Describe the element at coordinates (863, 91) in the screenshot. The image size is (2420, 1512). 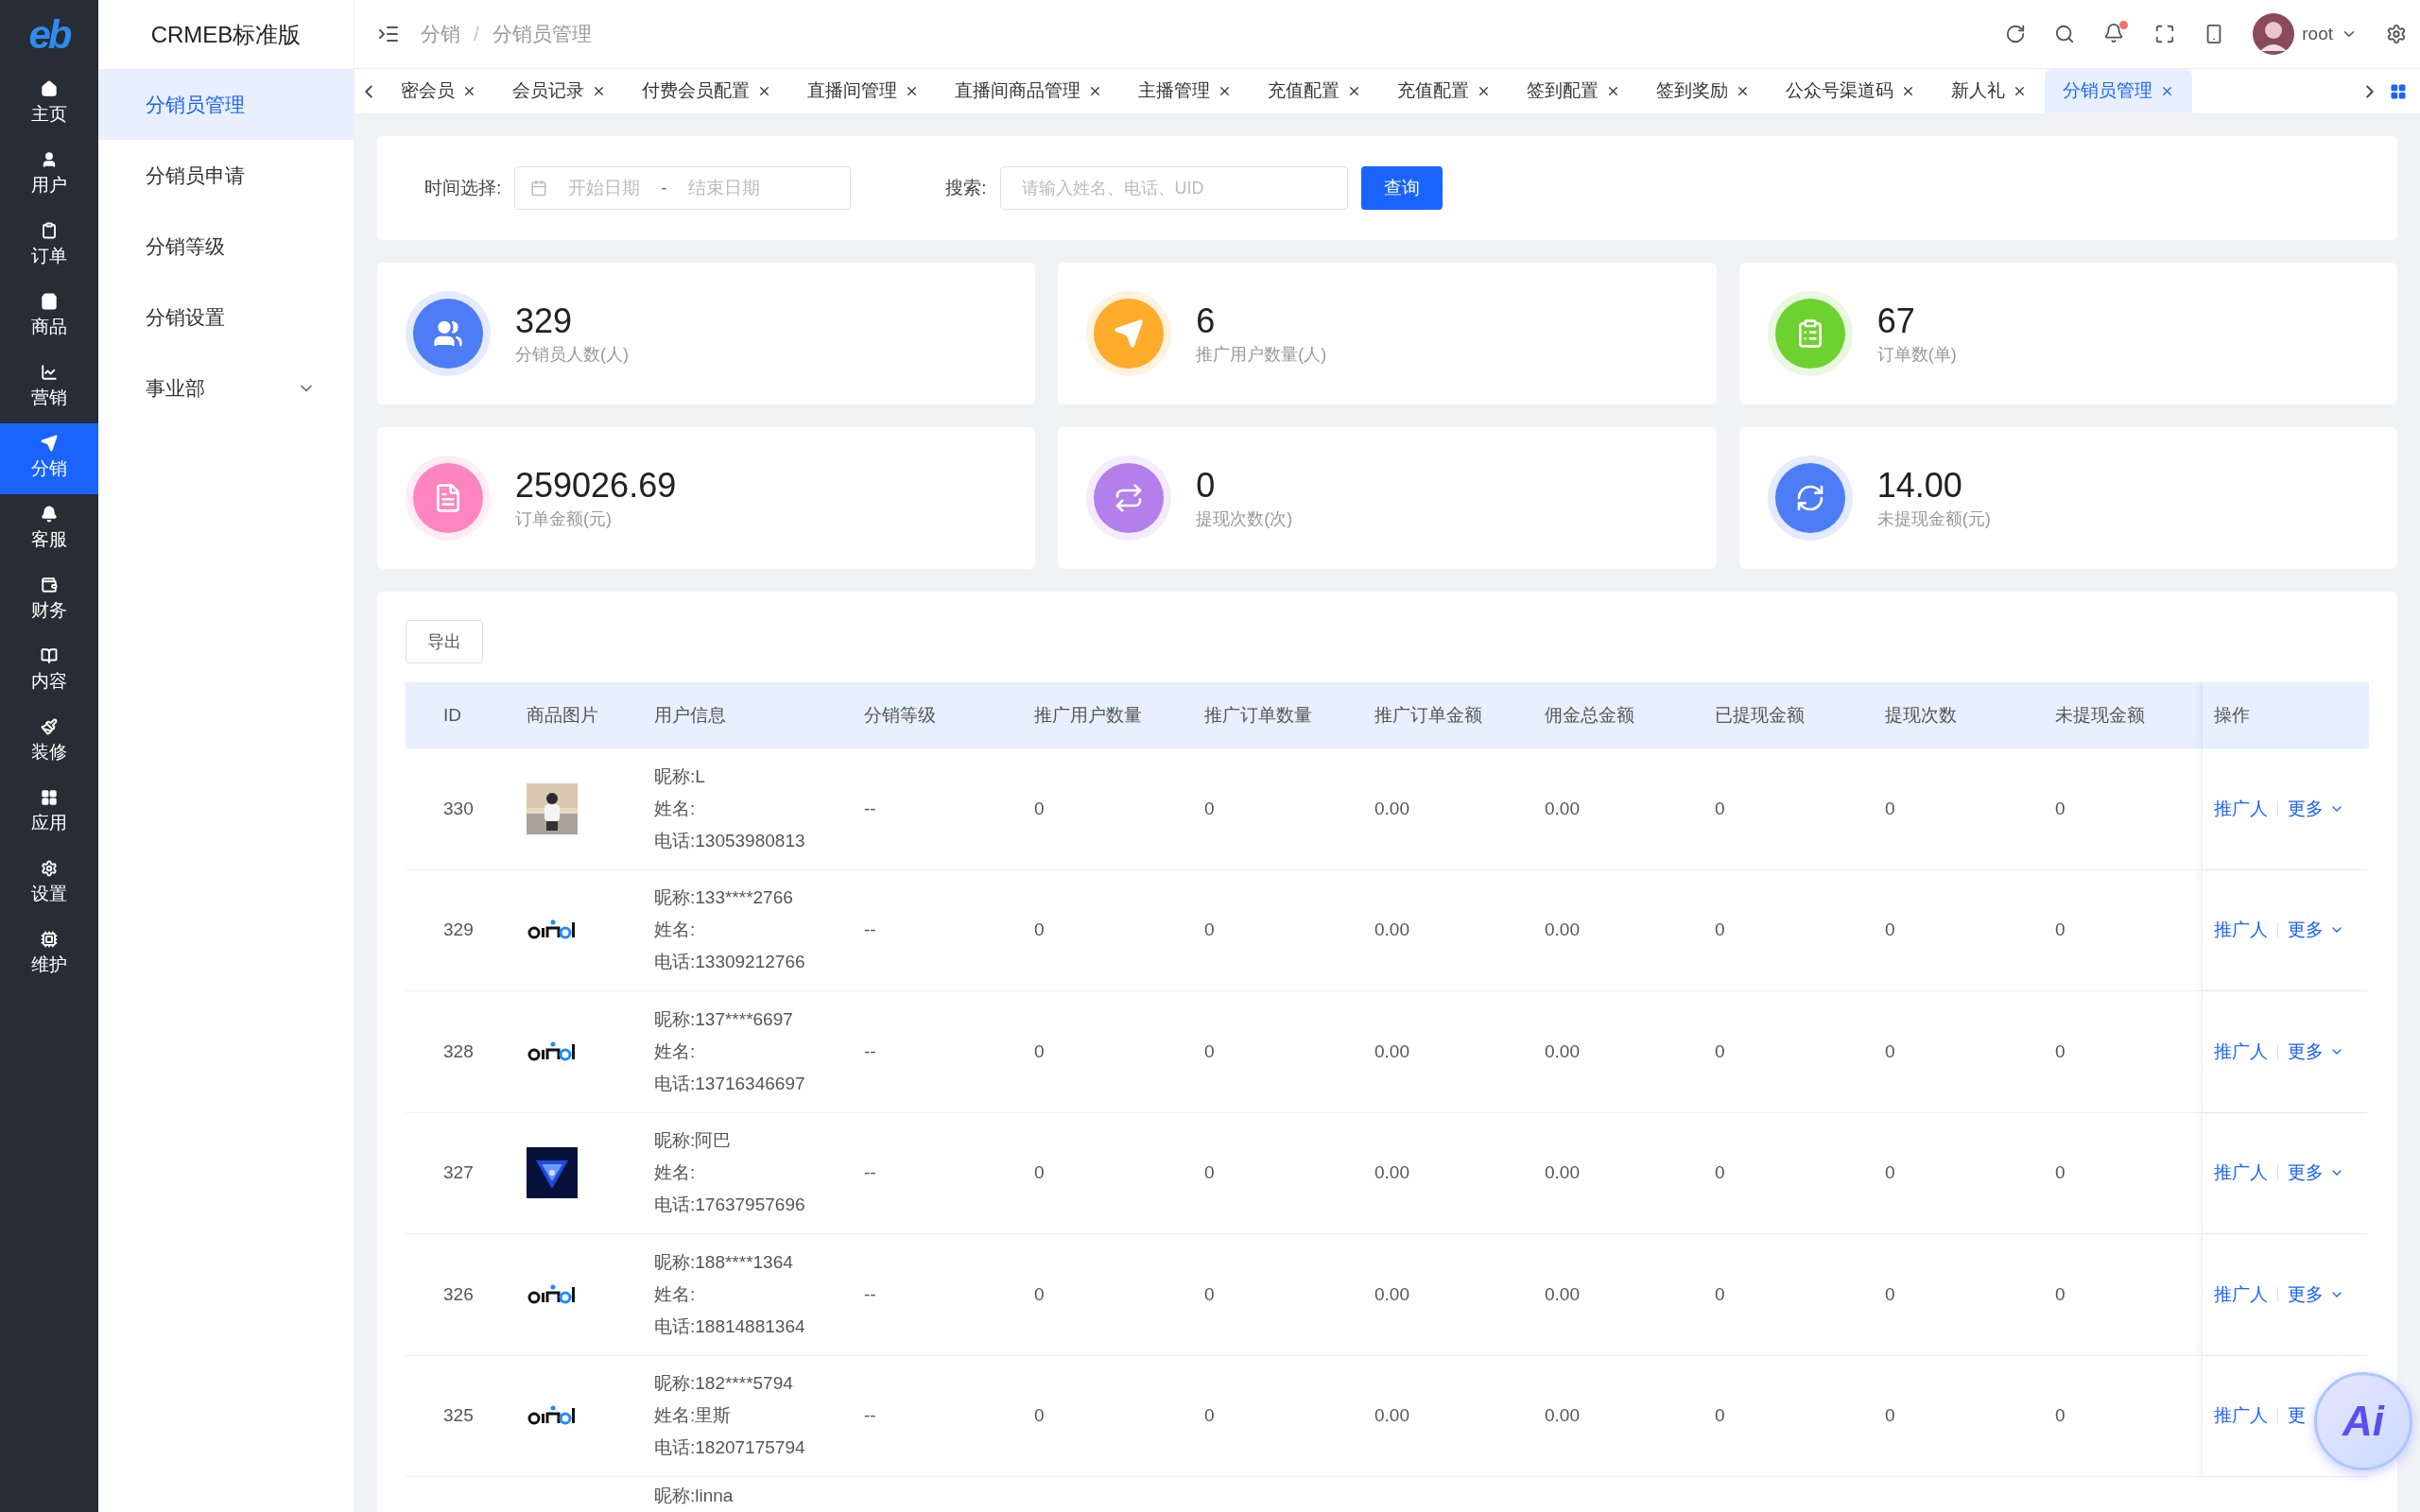
I see `page-tab: 直播间管理` at that location.